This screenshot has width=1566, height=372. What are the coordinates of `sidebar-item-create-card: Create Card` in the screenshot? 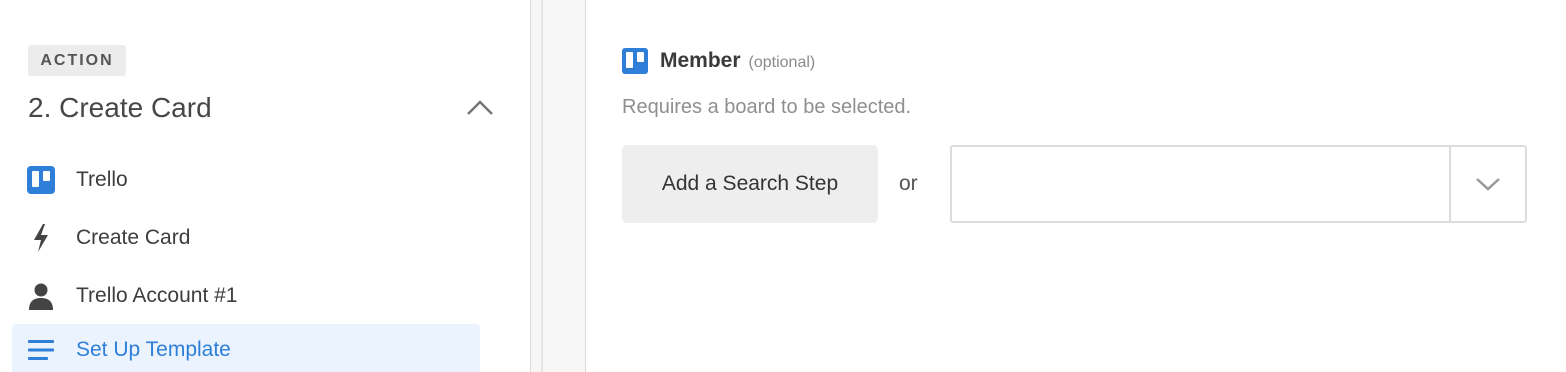 It's located at (246, 238).